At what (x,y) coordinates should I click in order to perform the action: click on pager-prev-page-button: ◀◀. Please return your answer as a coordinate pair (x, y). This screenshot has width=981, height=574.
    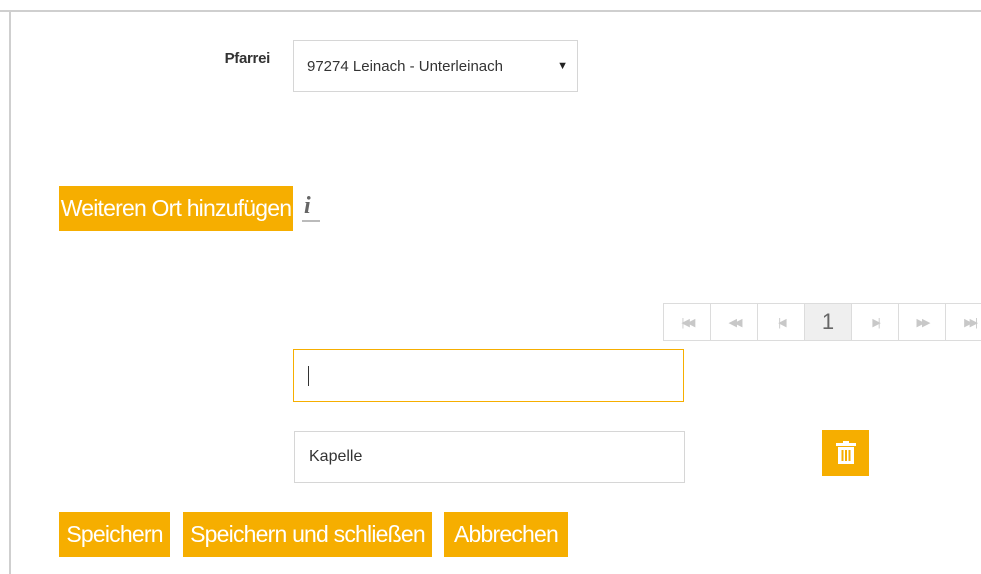
    Looking at the image, I should click on (734, 322).